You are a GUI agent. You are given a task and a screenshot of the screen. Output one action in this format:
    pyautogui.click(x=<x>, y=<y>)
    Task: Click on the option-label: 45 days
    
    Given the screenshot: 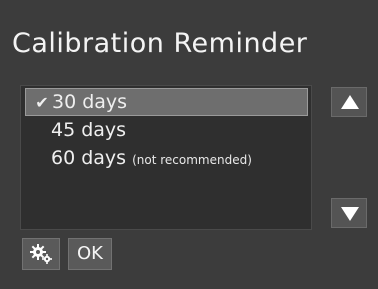 What is the action you would take?
    pyautogui.click(x=89, y=130)
    